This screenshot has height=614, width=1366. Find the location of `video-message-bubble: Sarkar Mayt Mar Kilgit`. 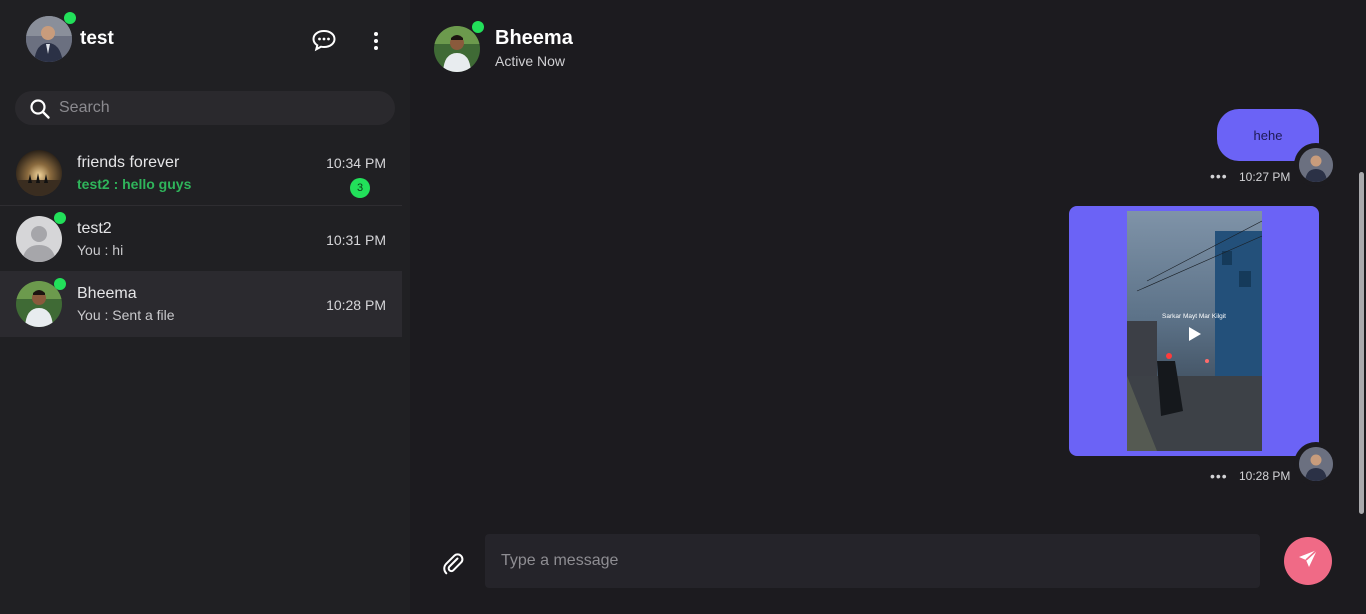

video-message-bubble: Sarkar Mayt Mar Kilgit is located at coordinates (1194, 331).